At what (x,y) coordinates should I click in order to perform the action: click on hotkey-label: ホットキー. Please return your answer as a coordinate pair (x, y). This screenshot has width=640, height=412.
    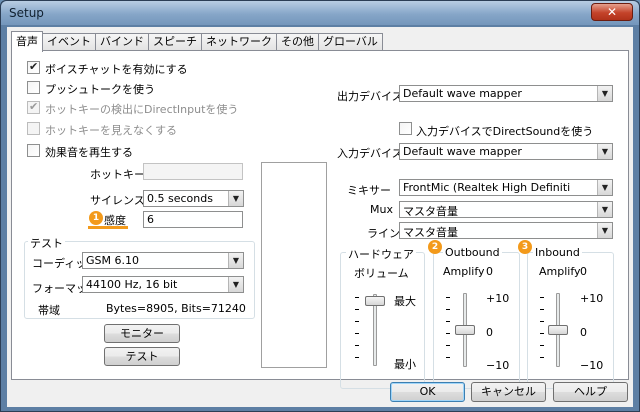
    Looking at the image, I should click on (117, 174).